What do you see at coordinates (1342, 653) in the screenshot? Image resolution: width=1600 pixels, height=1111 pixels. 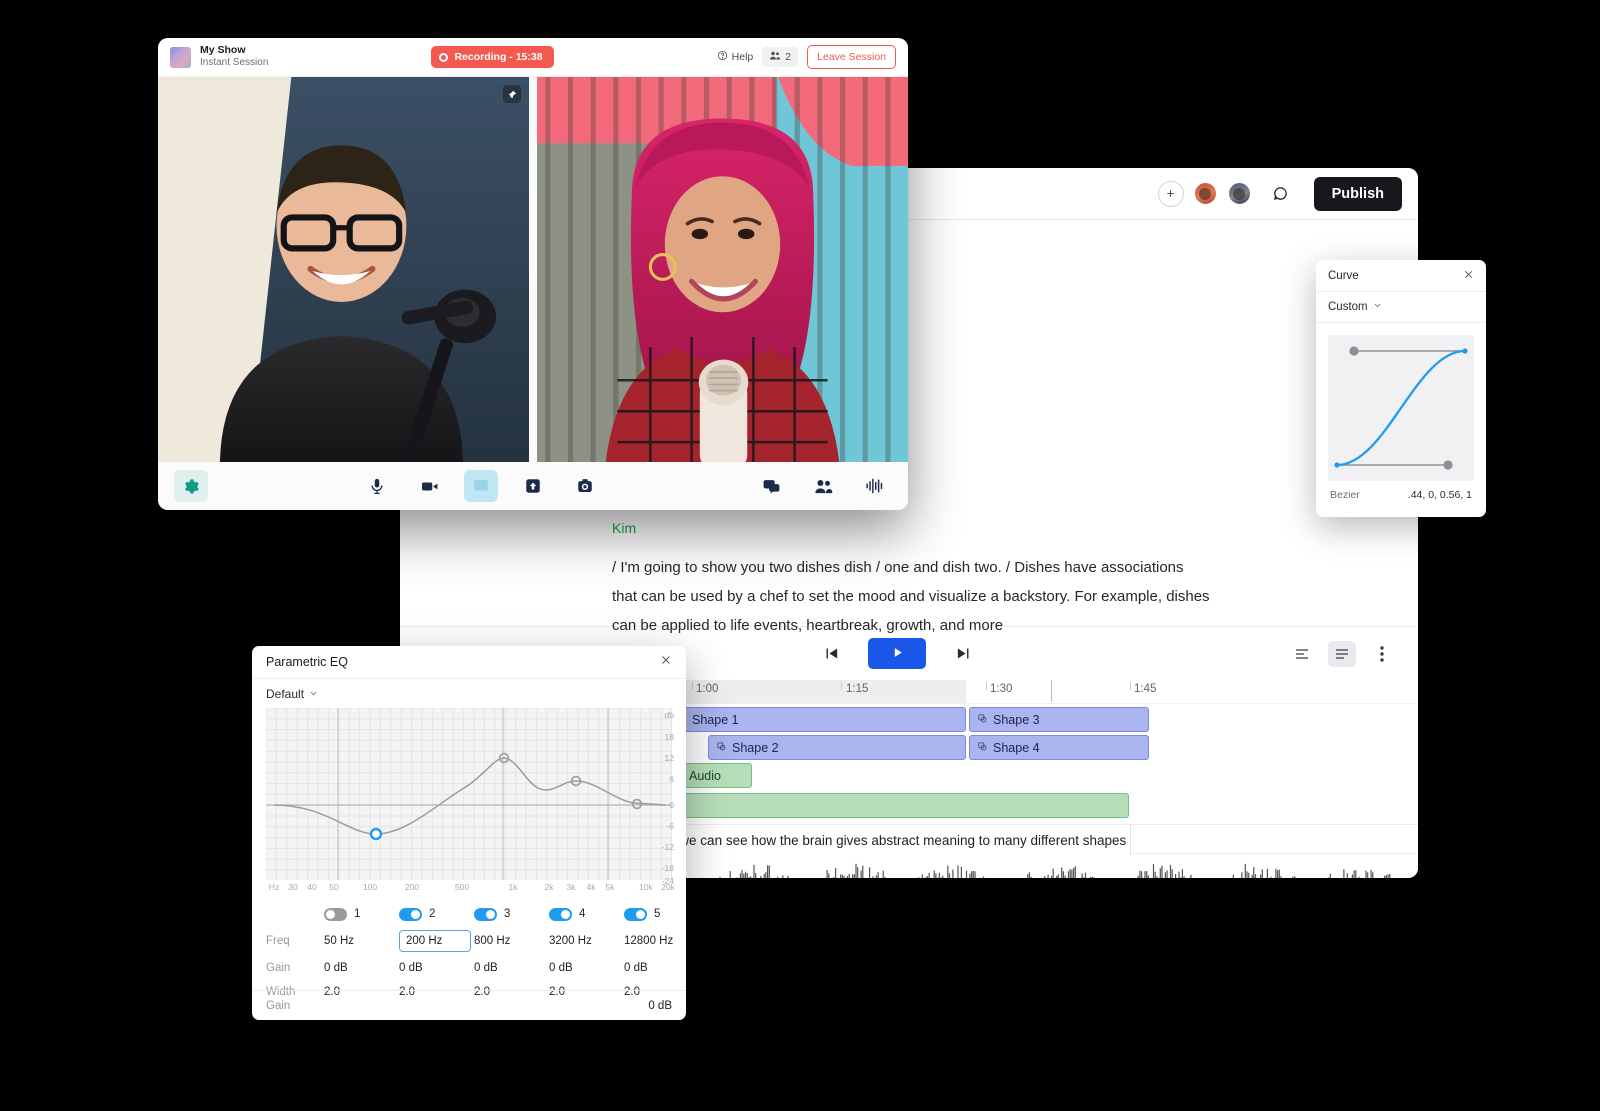 I see `timeline-view-icon` at bounding box center [1342, 653].